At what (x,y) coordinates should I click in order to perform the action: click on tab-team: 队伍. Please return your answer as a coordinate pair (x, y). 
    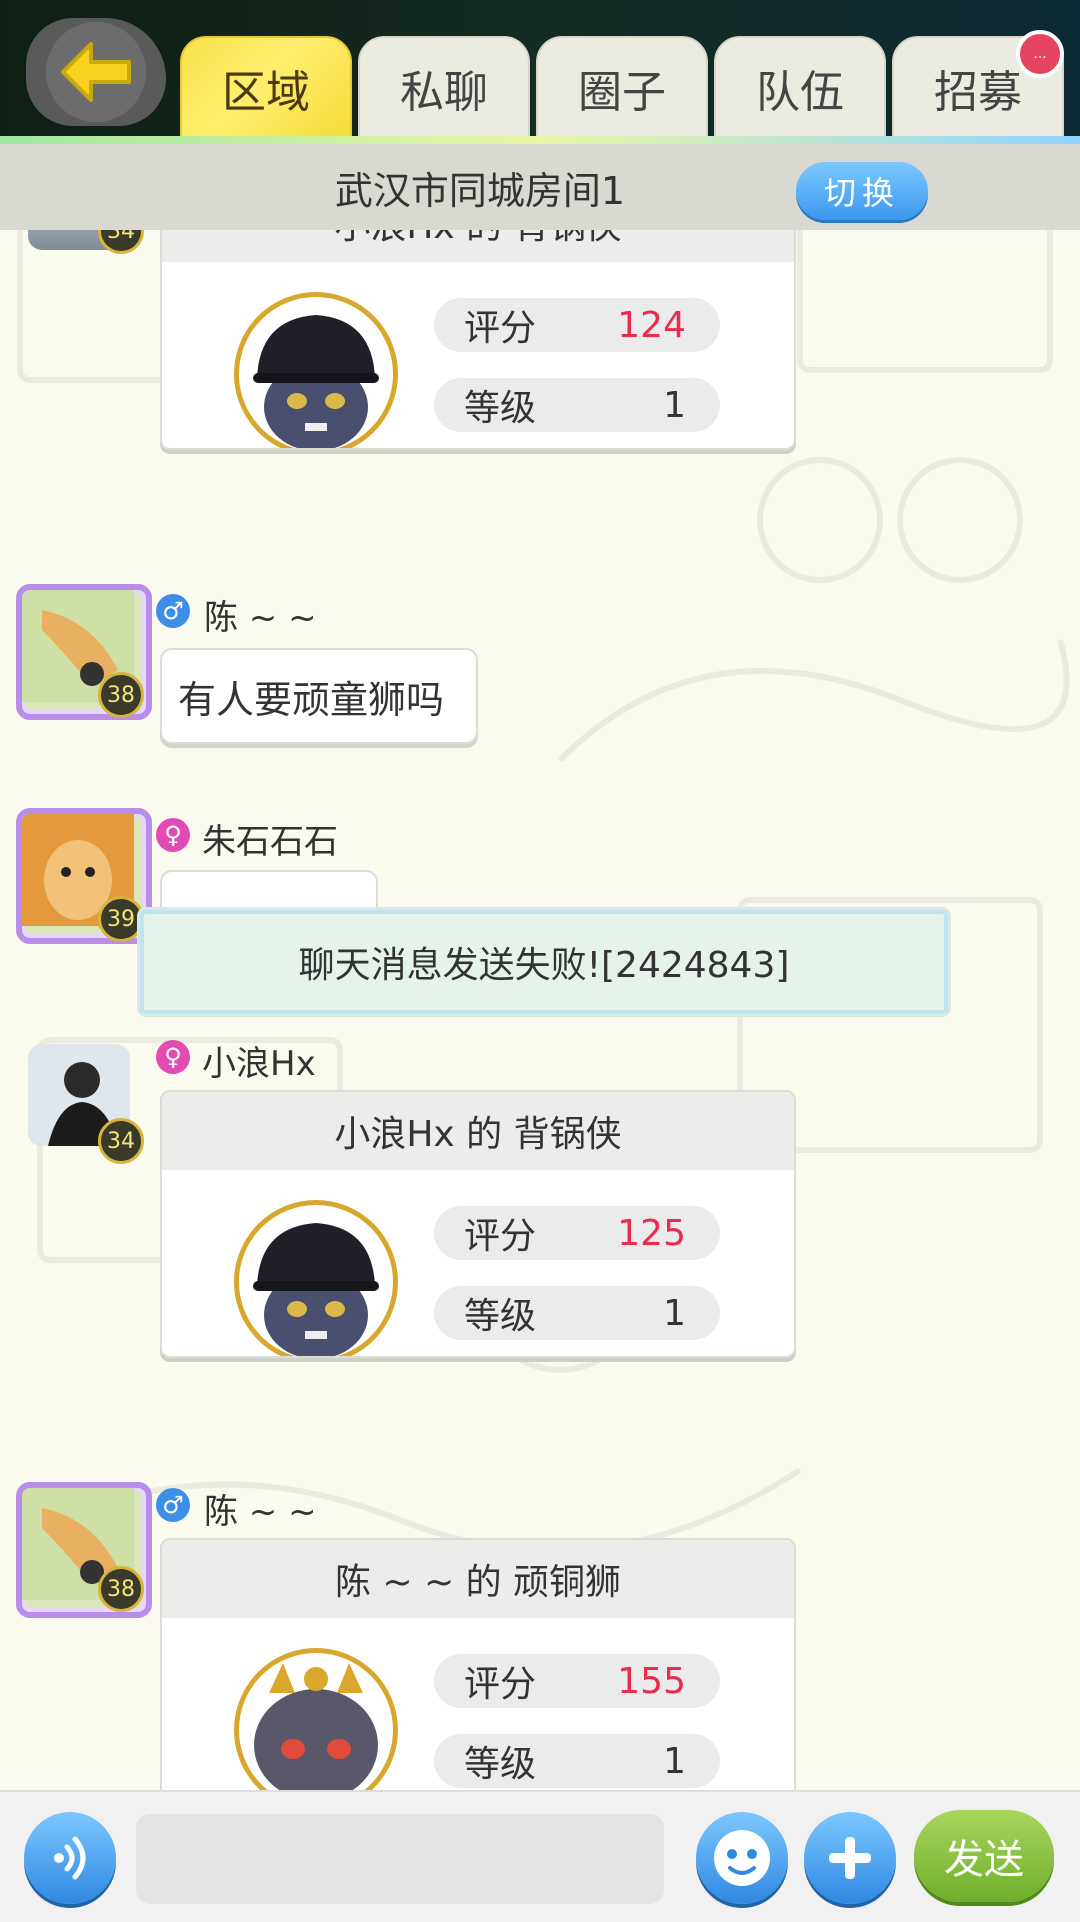
    Looking at the image, I should click on (800, 88).